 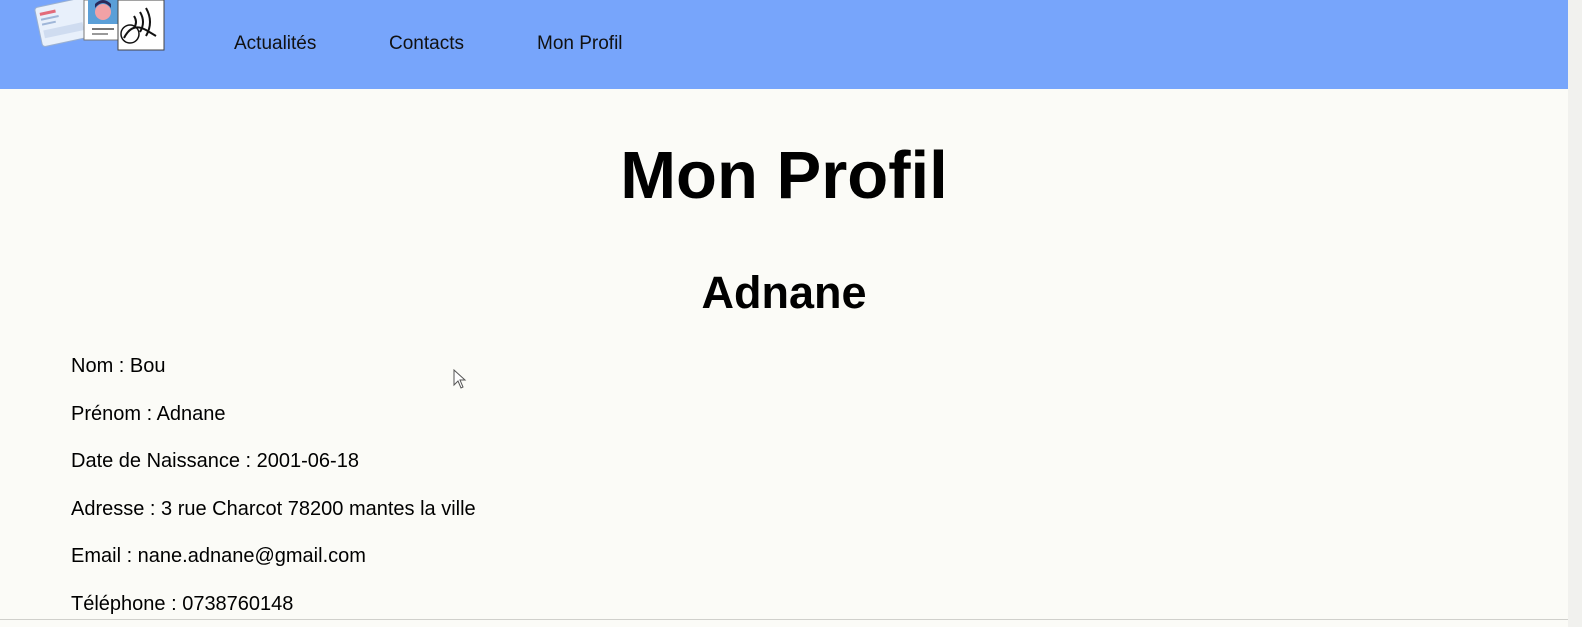 What do you see at coordinates (275, 44) in the screenshot?
I see `nav-link-actualites: Actualités` at bounding box center [275, 44].